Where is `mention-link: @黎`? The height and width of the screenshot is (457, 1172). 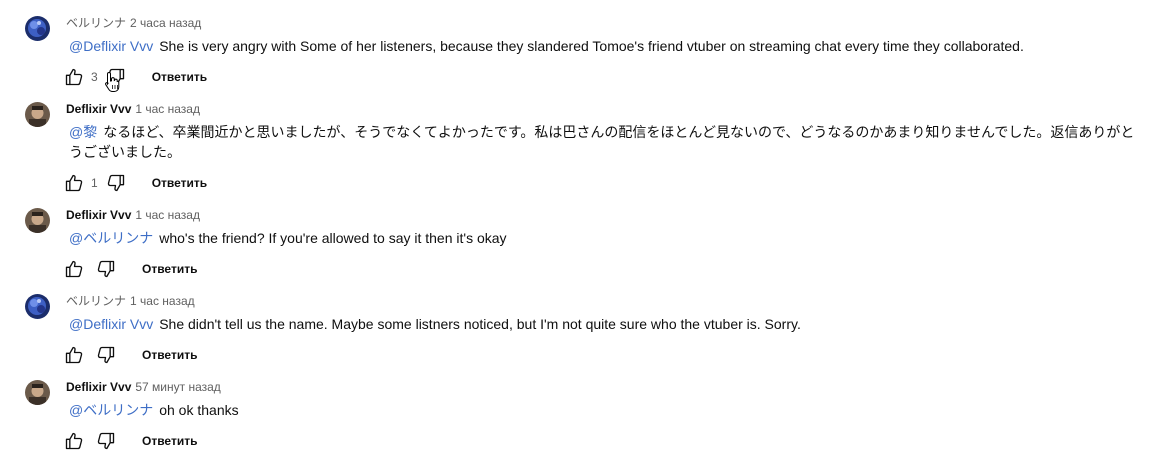 mention-link: @黎 is located at coordinates (83, 132).